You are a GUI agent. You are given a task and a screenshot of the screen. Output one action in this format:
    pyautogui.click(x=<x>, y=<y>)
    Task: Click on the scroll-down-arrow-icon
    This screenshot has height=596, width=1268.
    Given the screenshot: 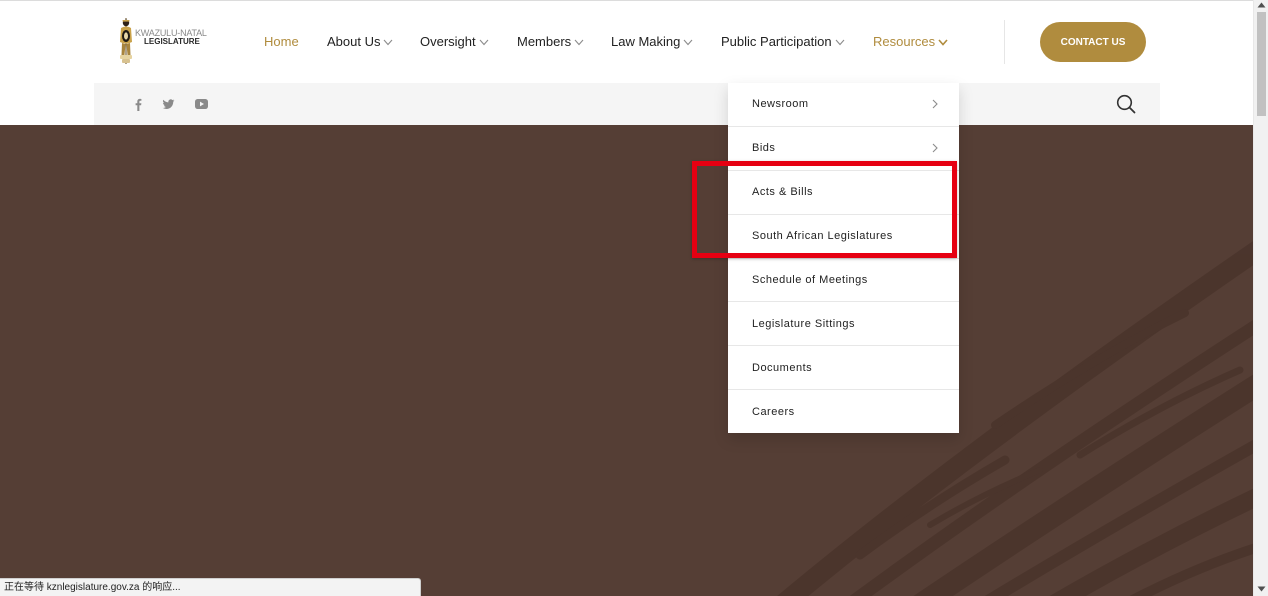 What is the action you would take?
    pyautogui.click(x=1261, y=589)
    